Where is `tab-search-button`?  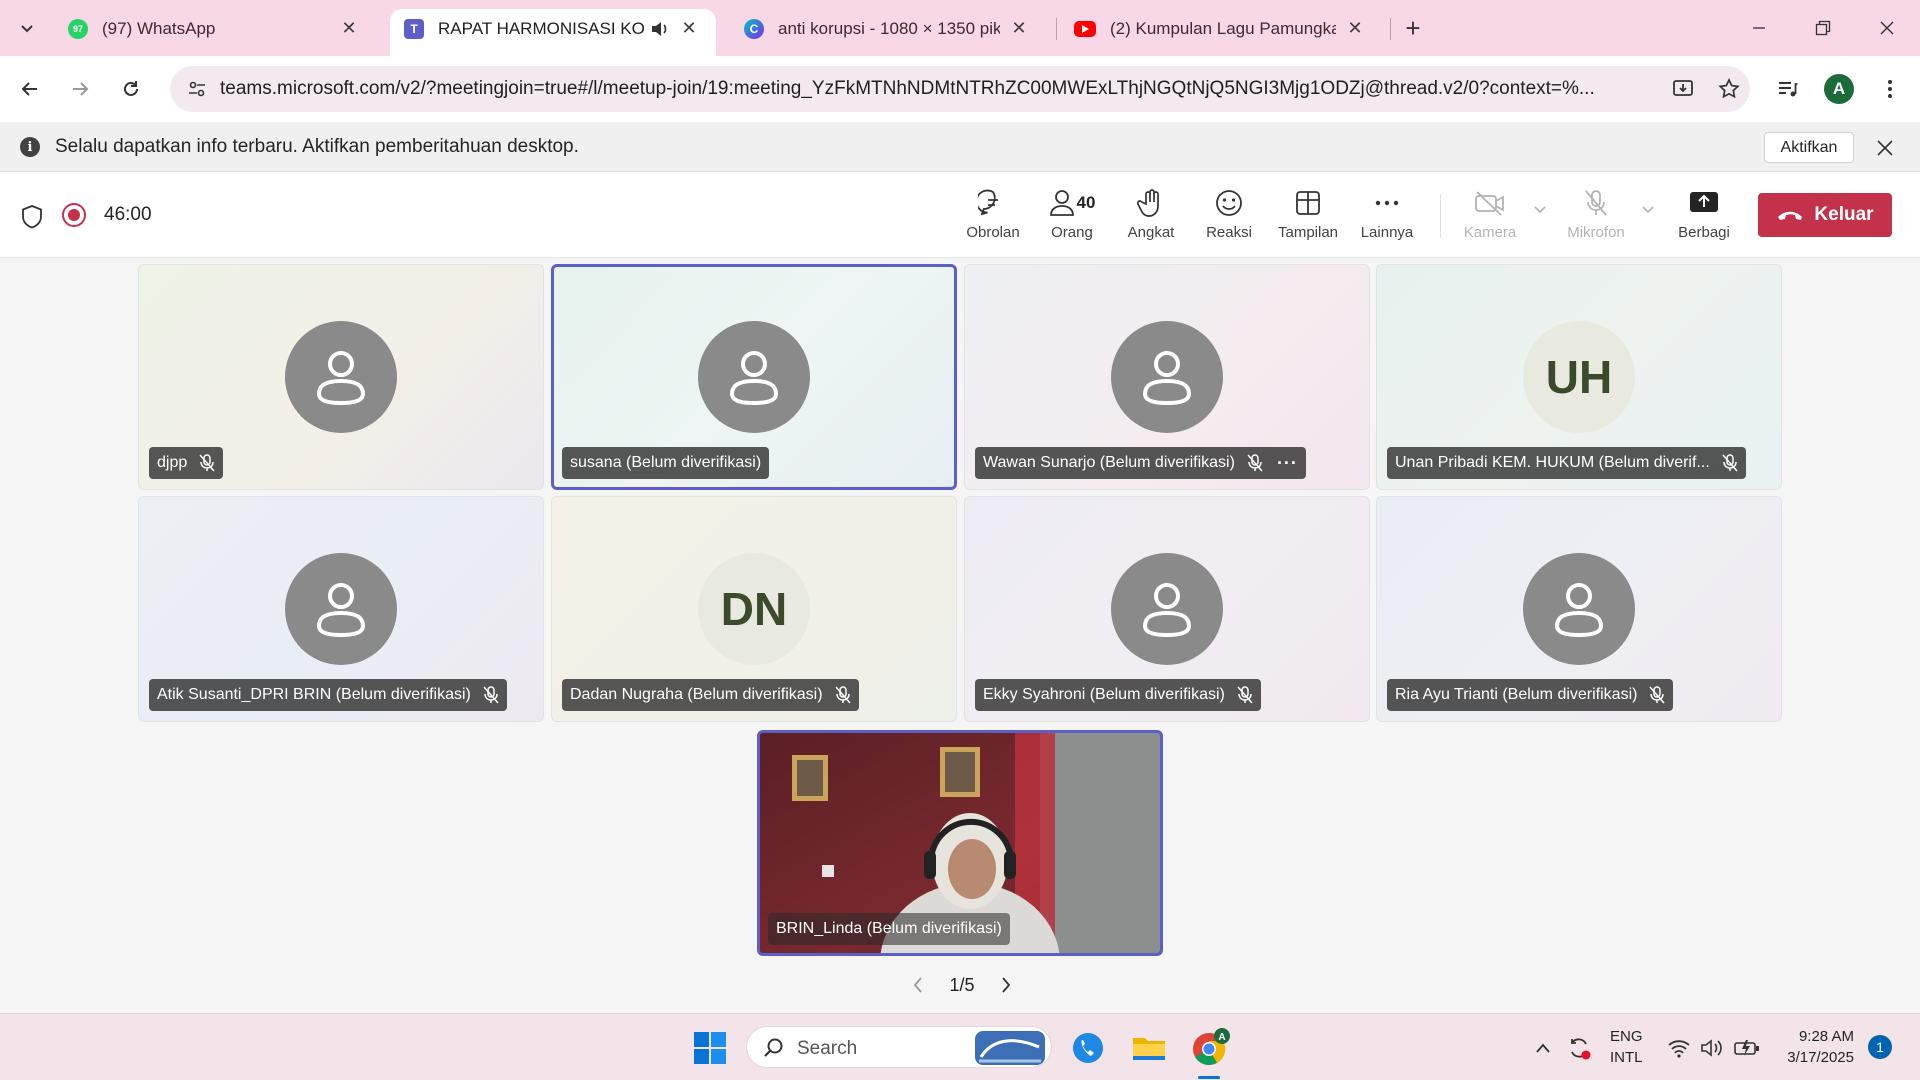 tab-search-button is located at coordinates (27, 28).